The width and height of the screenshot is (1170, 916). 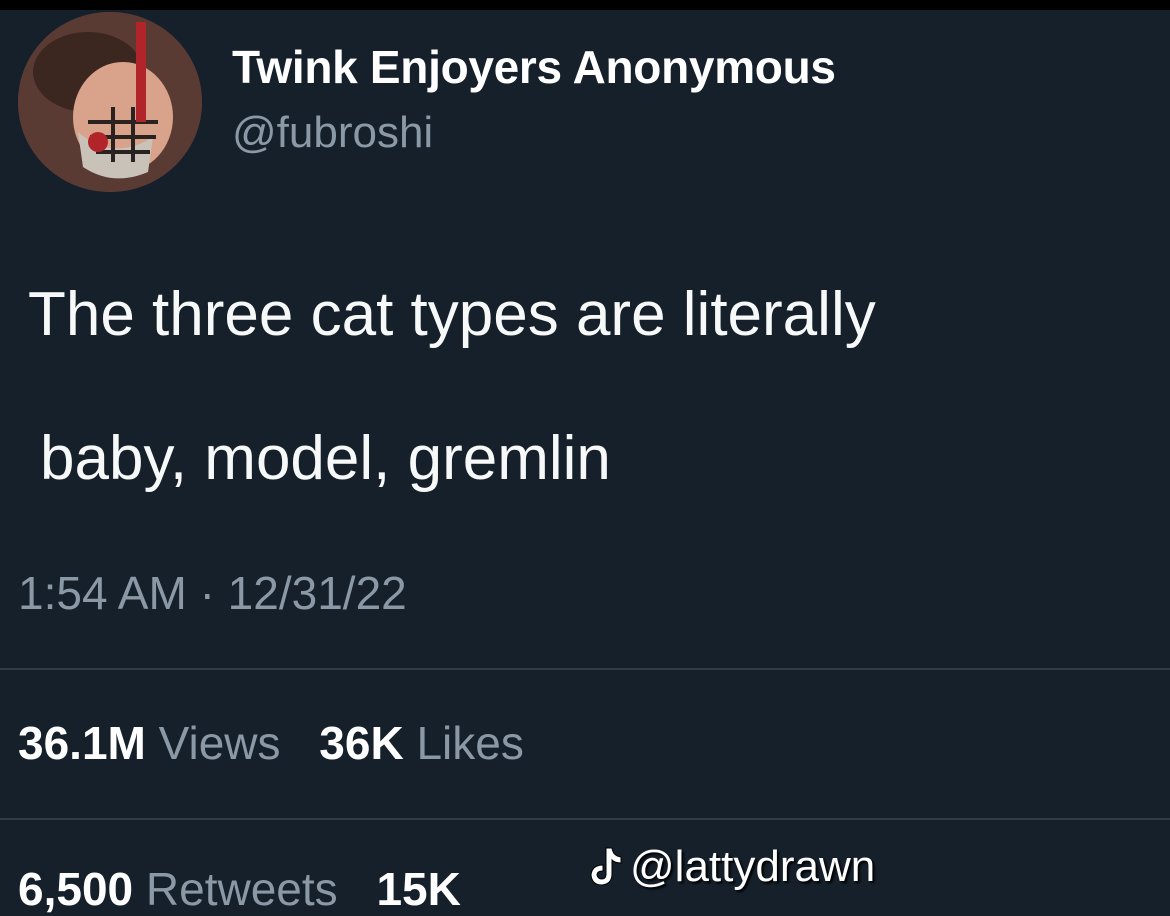 What do you see at coordinates (452, 314) in the screenshot?
I see `tweet-text-line-1: The three cat types are literally` at bounding box center [452, 314].